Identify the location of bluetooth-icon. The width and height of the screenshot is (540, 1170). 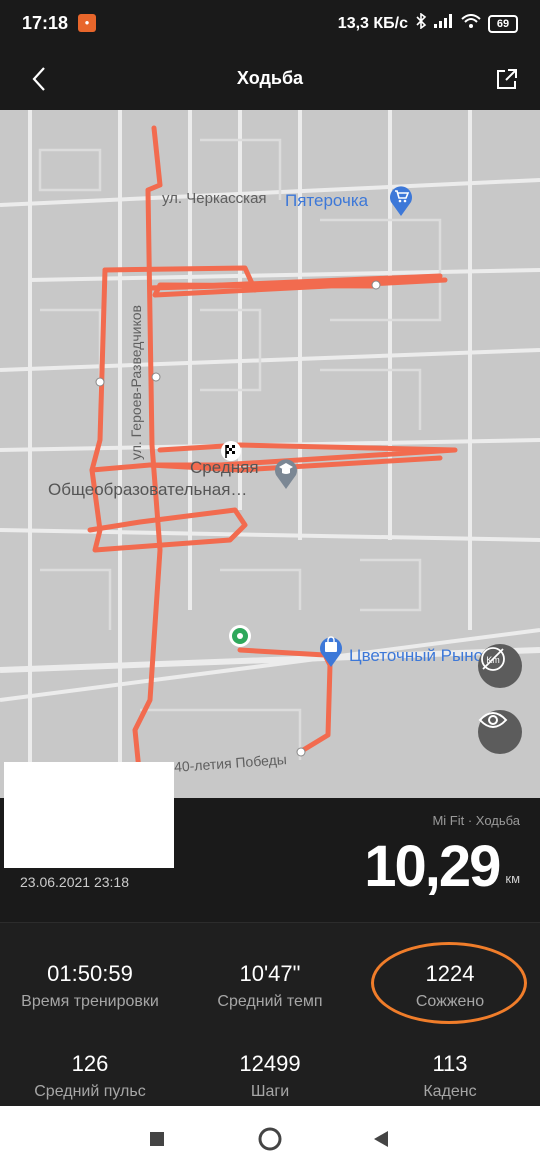
(421, 23).